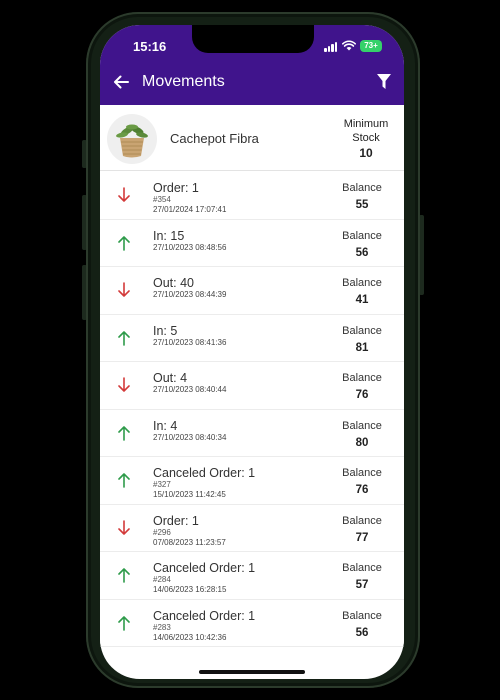 This screenshot has height=700, width=500. I want to click on movement-info: Out: 4 27/10/2023 08:40:44, so click(189, 383).